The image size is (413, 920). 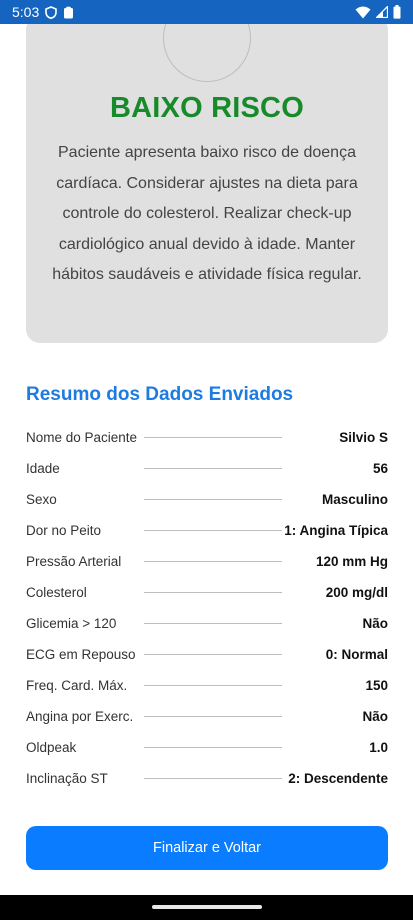 What do you see at coordinates (354, 499) in the screenshot?
I see `row-value: Masculino` at bounding box center [354, 499].